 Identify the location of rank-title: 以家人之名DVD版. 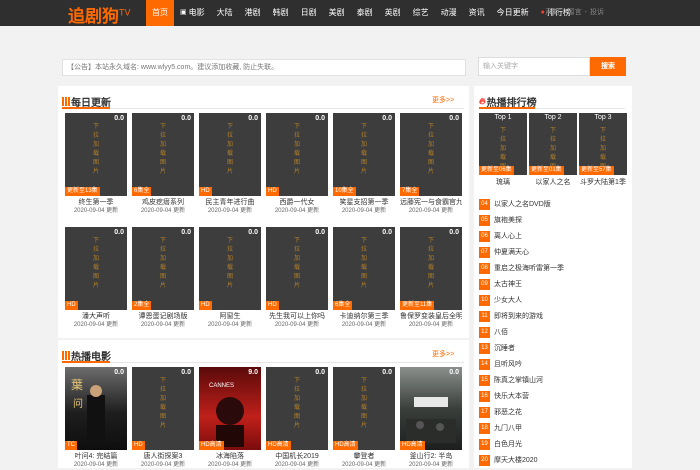
(522, 204).